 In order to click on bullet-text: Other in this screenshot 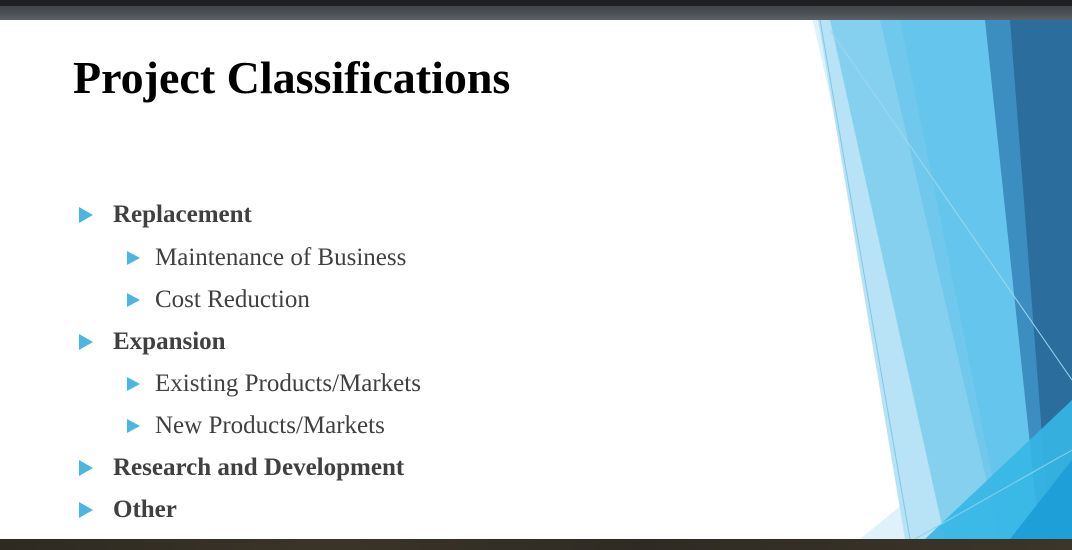, I will do `click(145, 509)`.